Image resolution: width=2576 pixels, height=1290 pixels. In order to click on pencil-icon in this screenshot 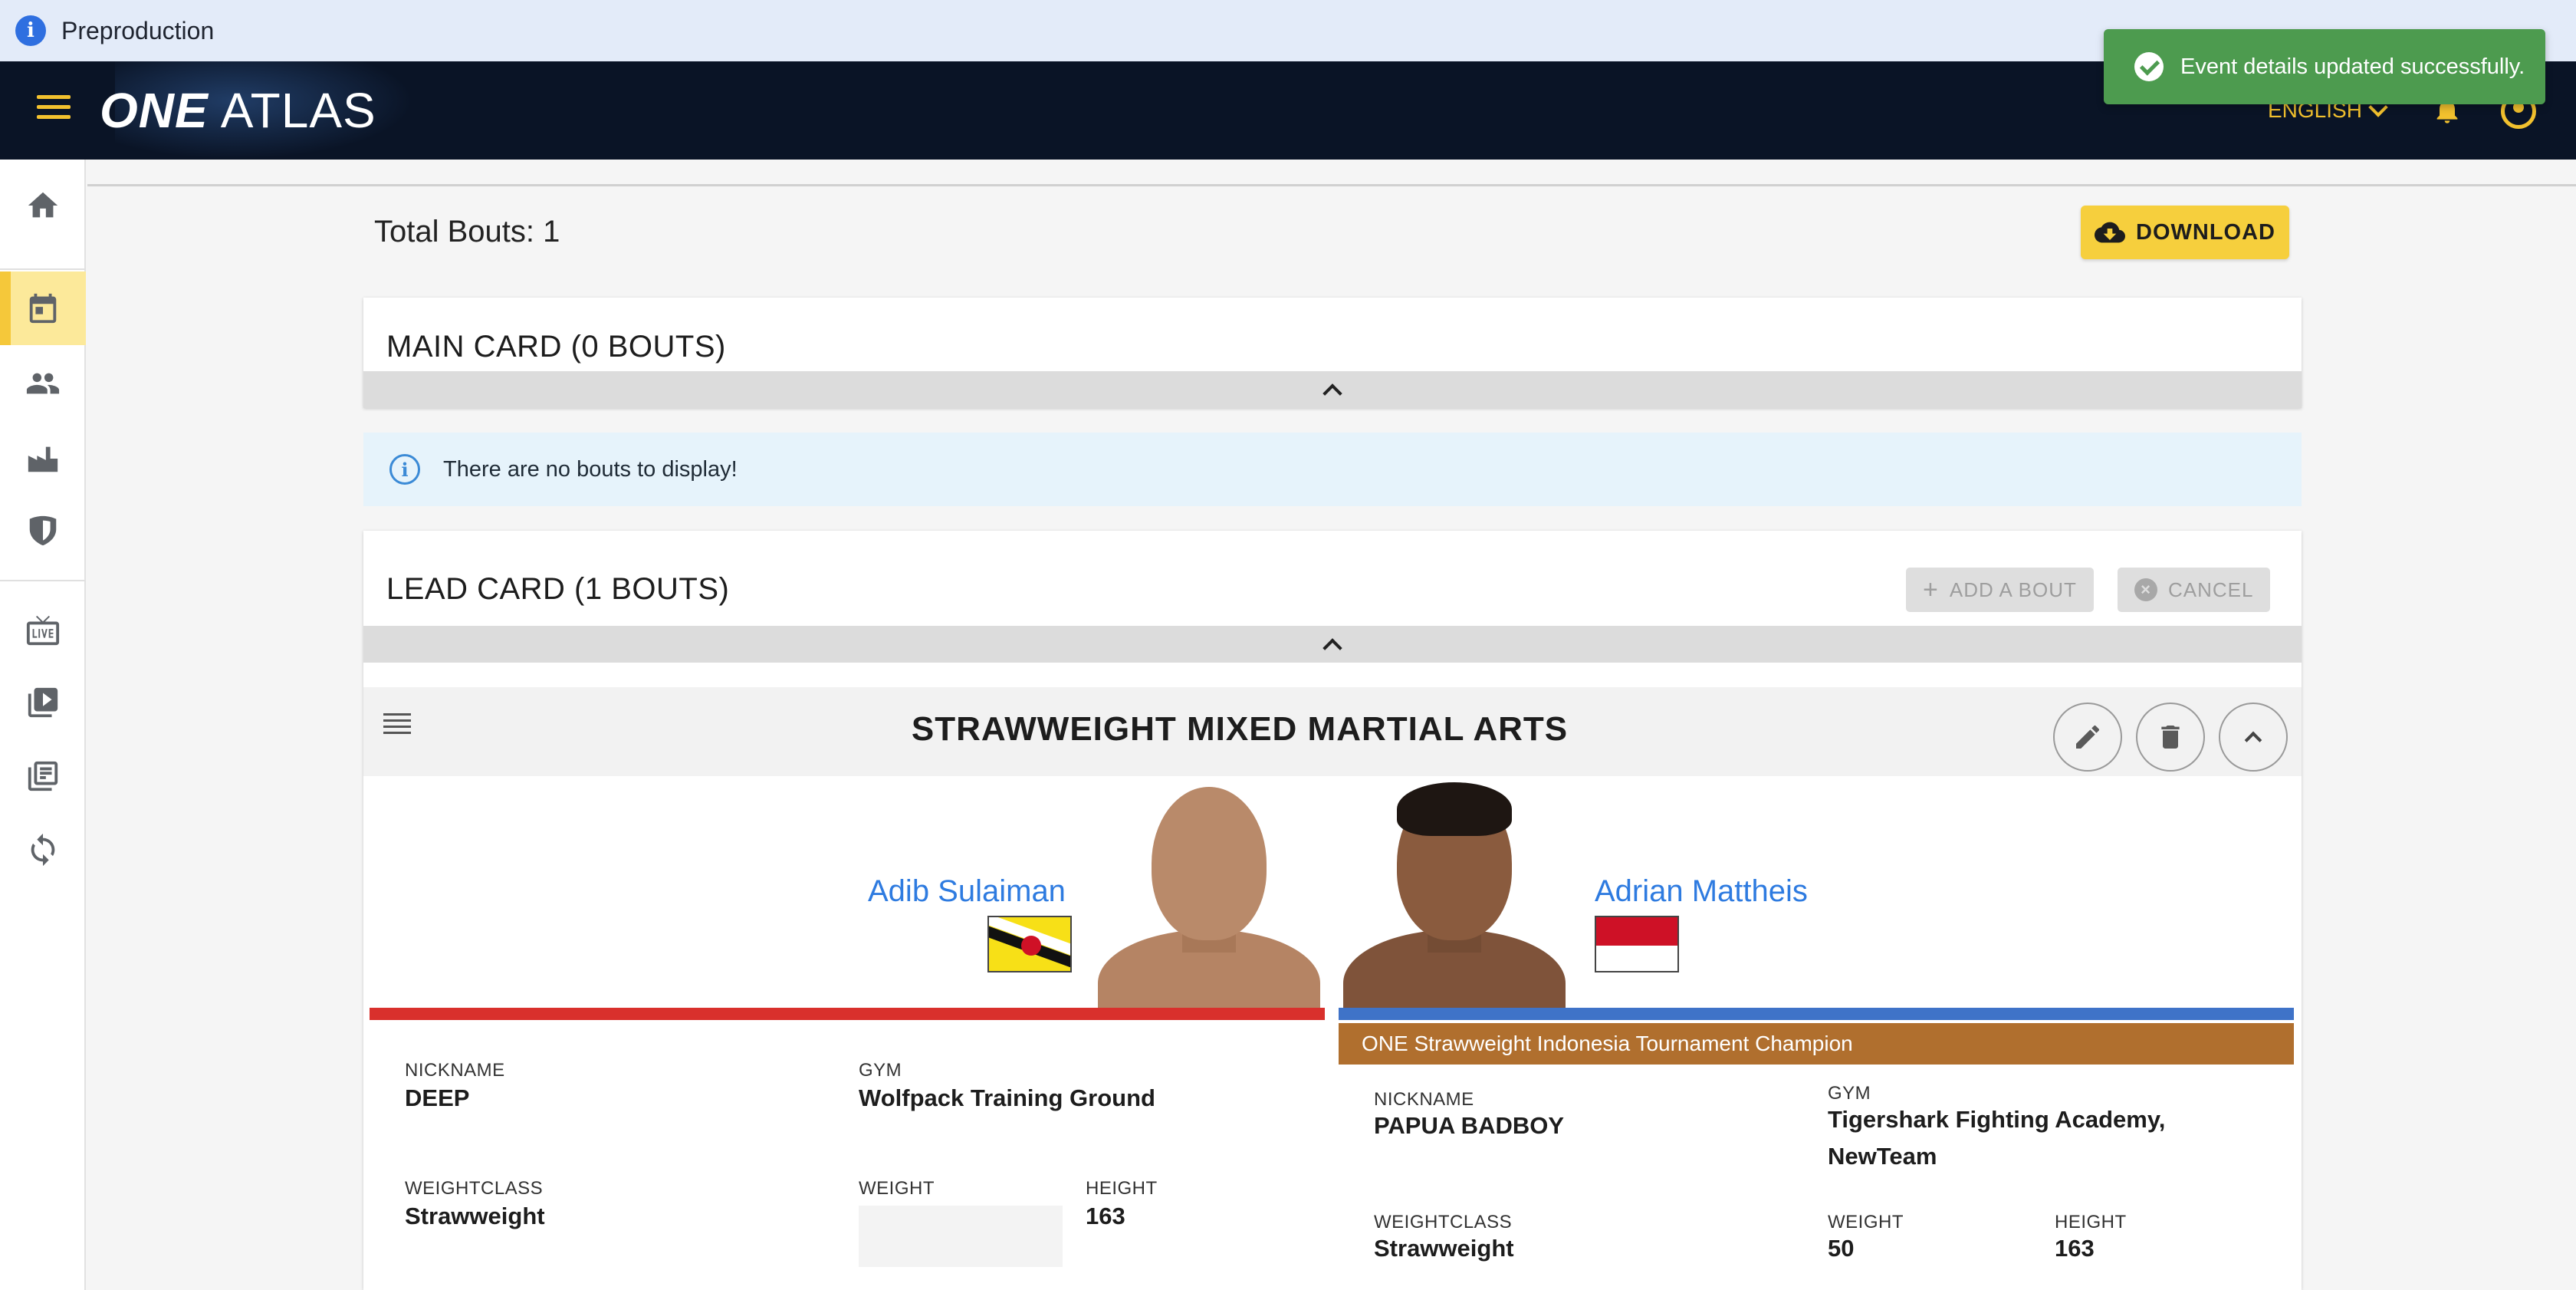, I will do `click(2088, 737)`.